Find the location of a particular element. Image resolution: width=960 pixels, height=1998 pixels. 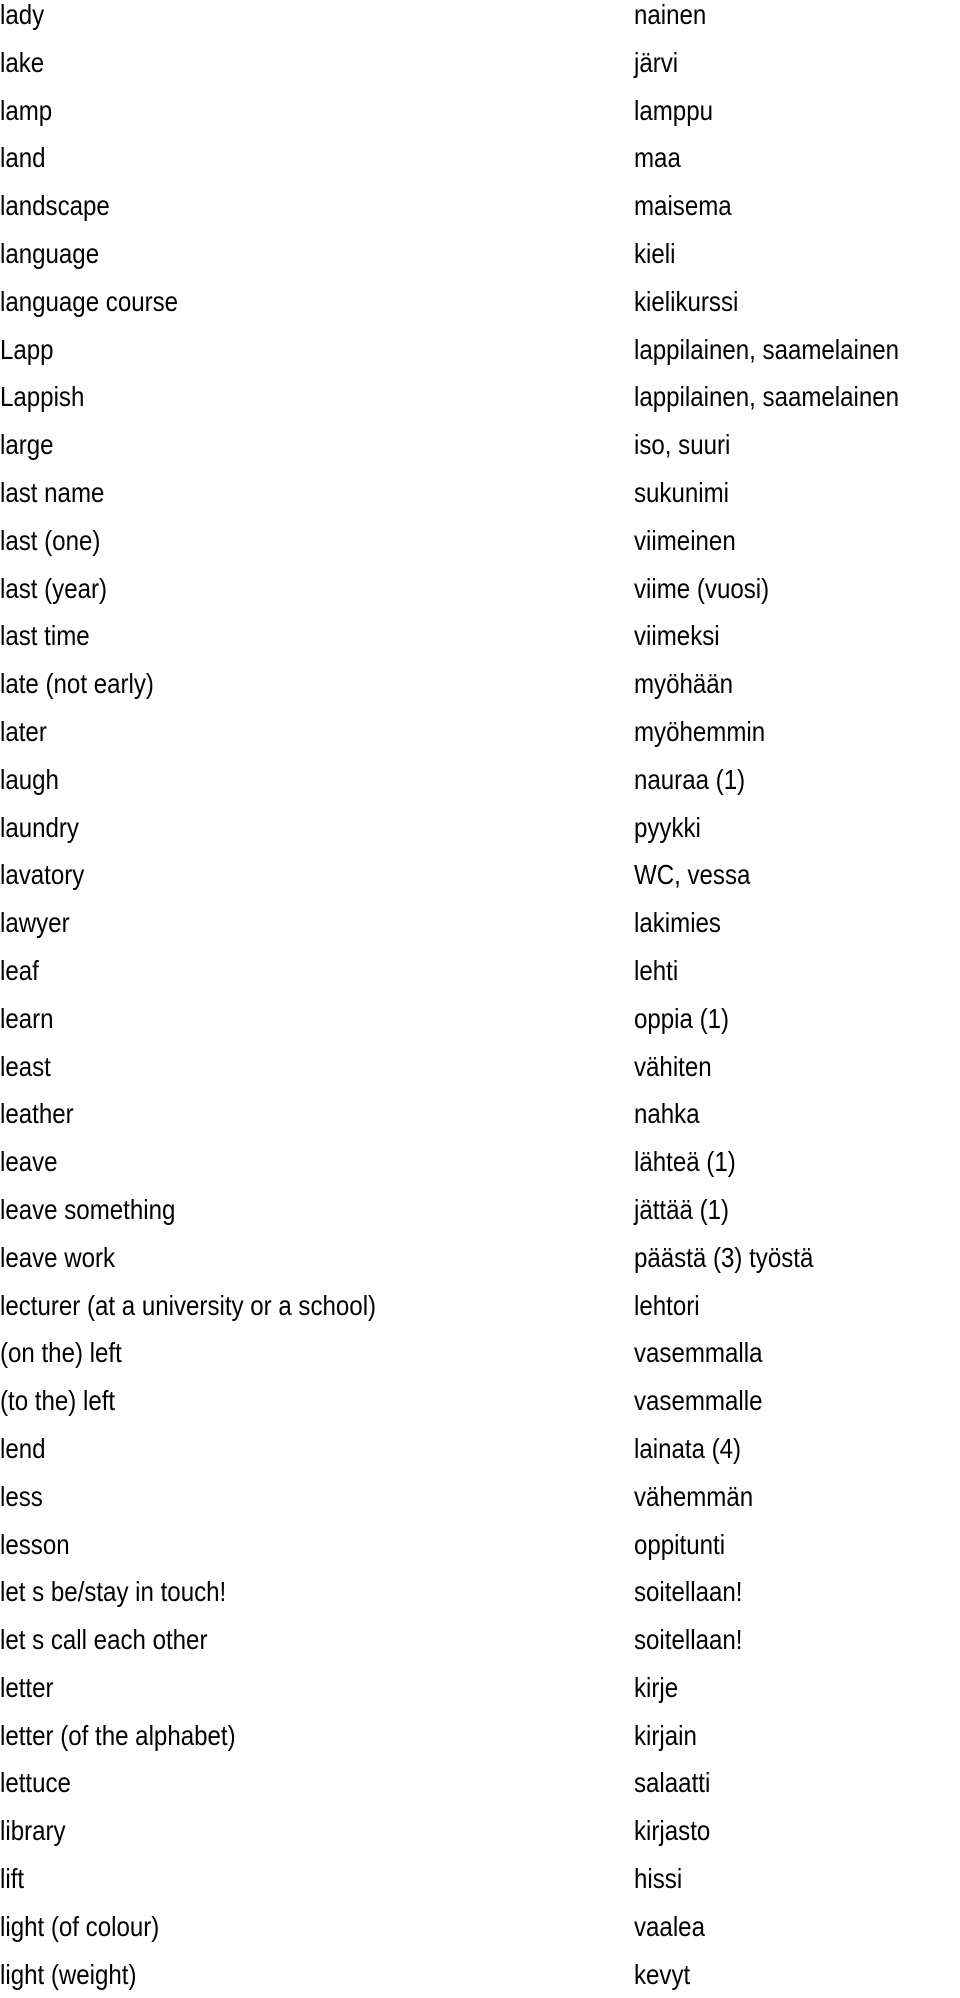

english-term: lesson is located at coordinates (35, 1544).